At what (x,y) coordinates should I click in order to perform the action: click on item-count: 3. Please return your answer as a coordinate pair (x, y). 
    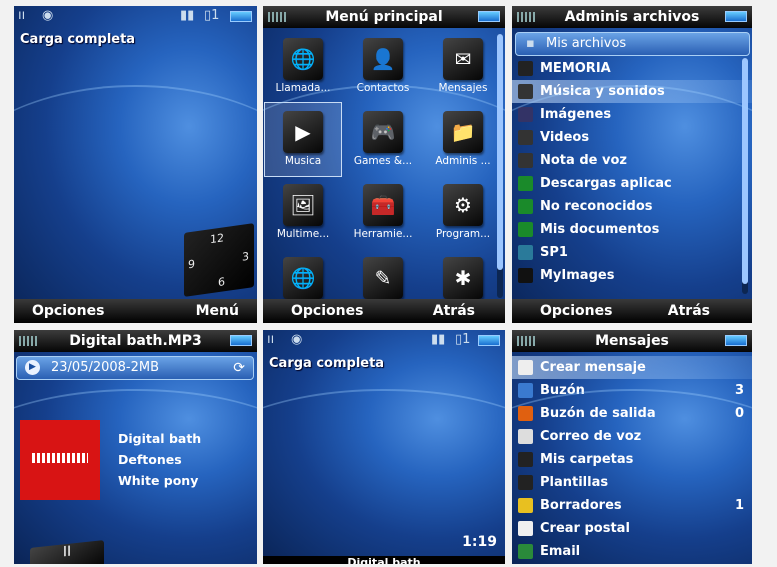
    Looking at the image, I should click on (739, 390).